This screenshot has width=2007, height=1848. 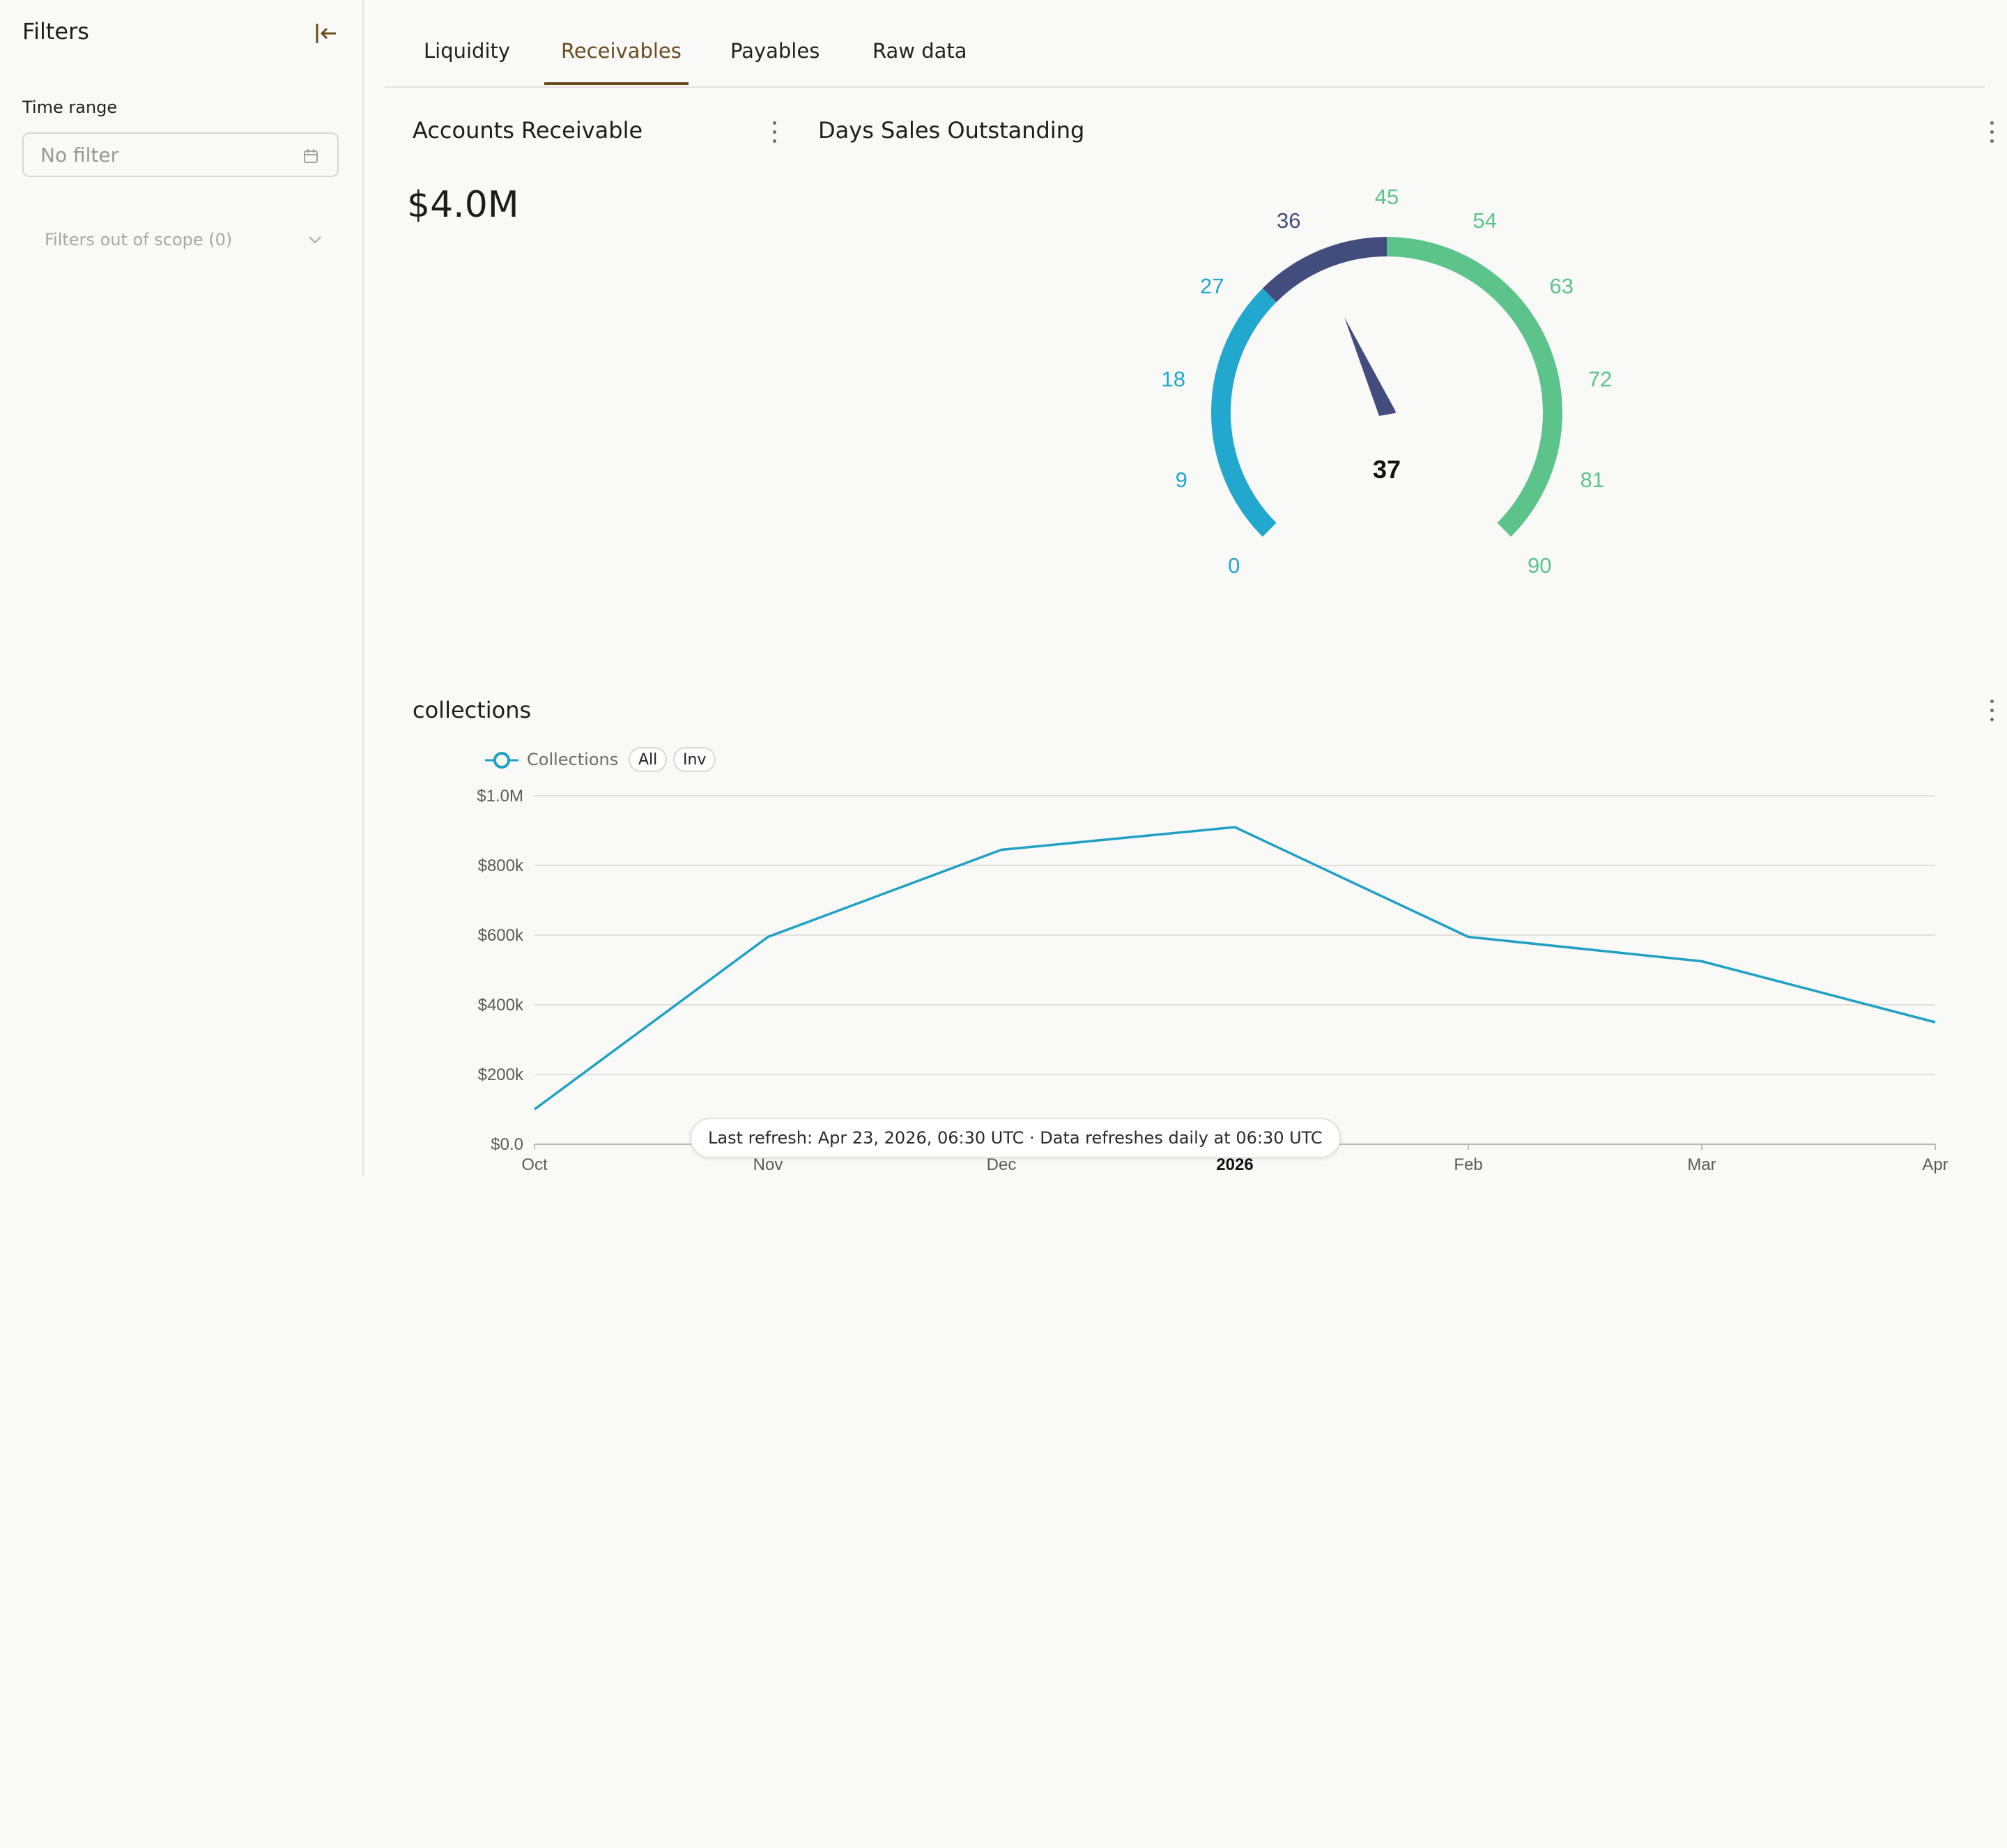 I want to click on y-tick-label: $600k, so click(x=501, y=936).